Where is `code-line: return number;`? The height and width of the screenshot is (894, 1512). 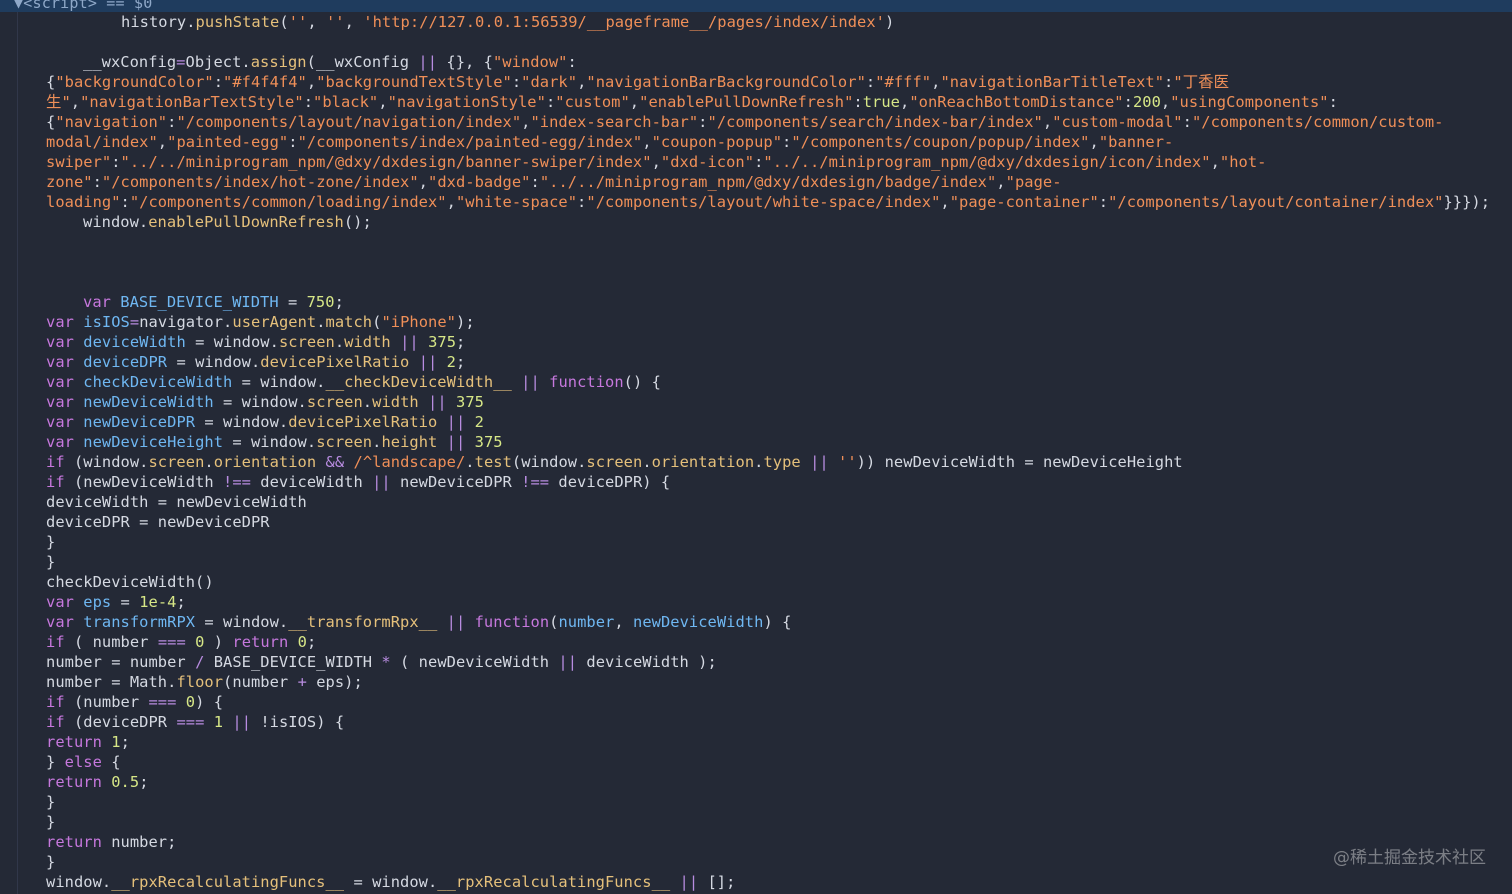
code-line: return number; is located at coordinates (111, 842).